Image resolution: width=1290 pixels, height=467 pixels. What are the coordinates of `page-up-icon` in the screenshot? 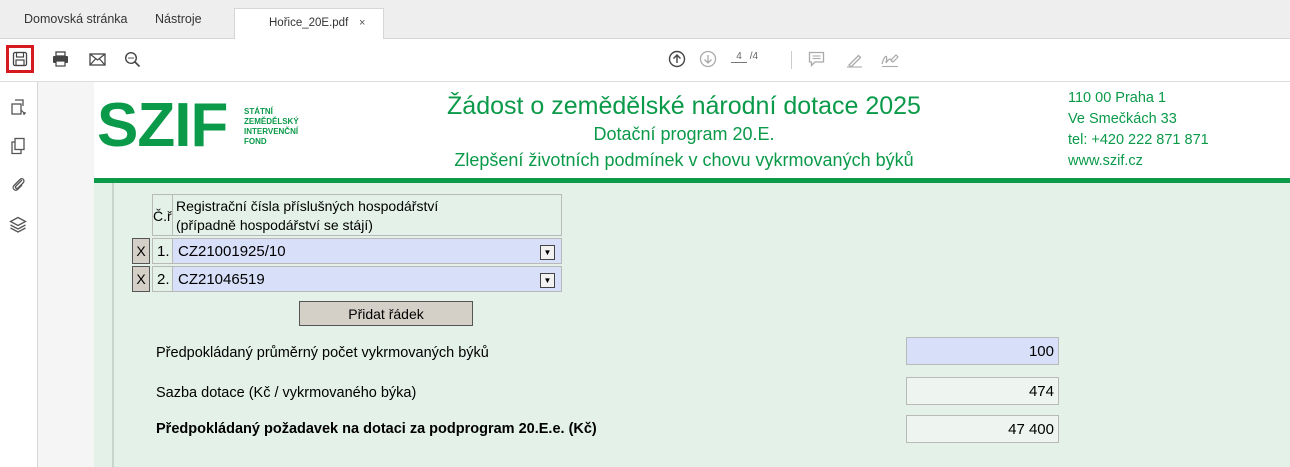 It's located at (677, 59).